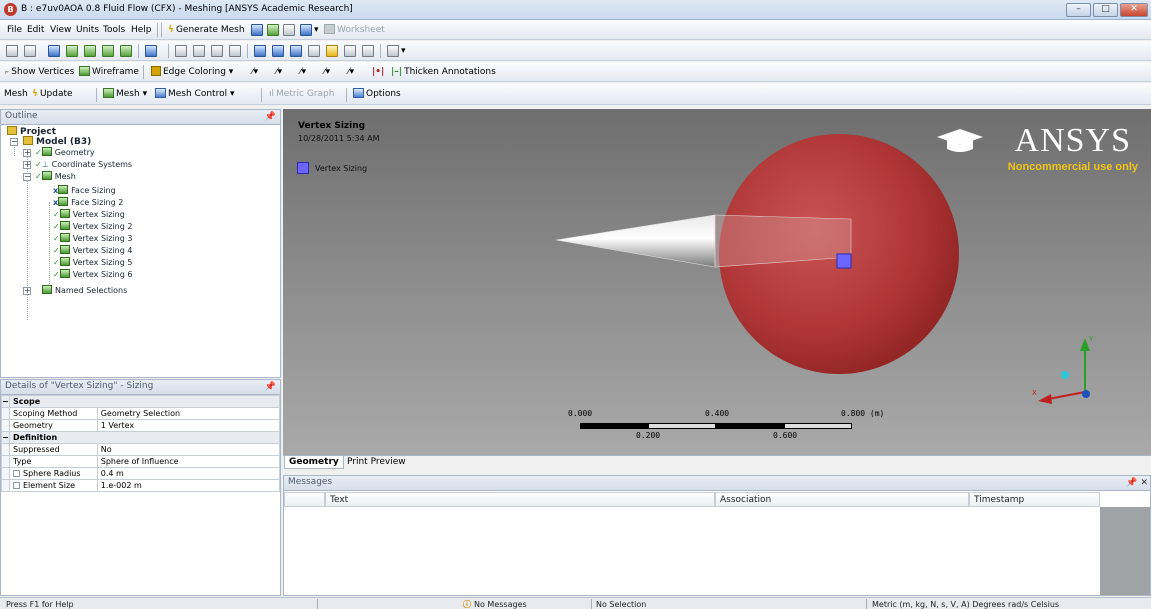 The width and height of the screenshot is (1151, 609). What do you see at coordinates (141, 401) in the screenshot?
I see `section-scope: − Scope` at bounding box center [141, 401].